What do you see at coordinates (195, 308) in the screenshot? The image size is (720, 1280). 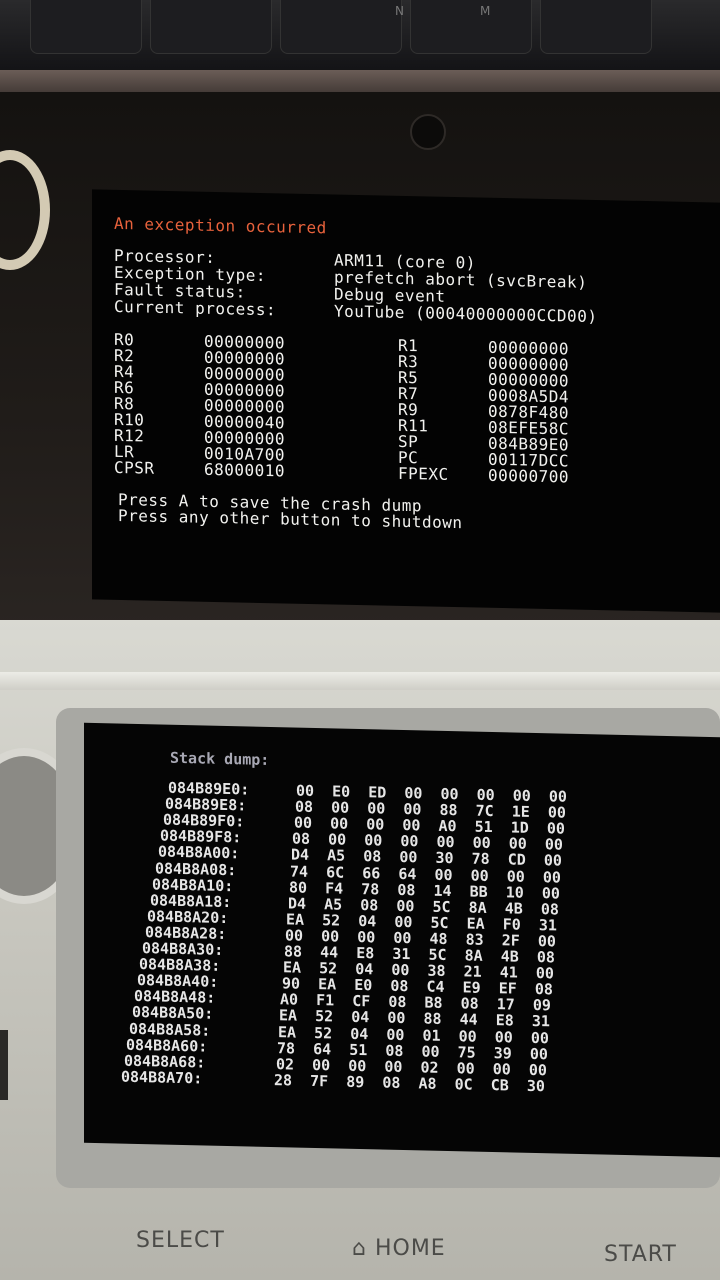 I see `current-process-label: Current process:` at bounding box center [195, 308].